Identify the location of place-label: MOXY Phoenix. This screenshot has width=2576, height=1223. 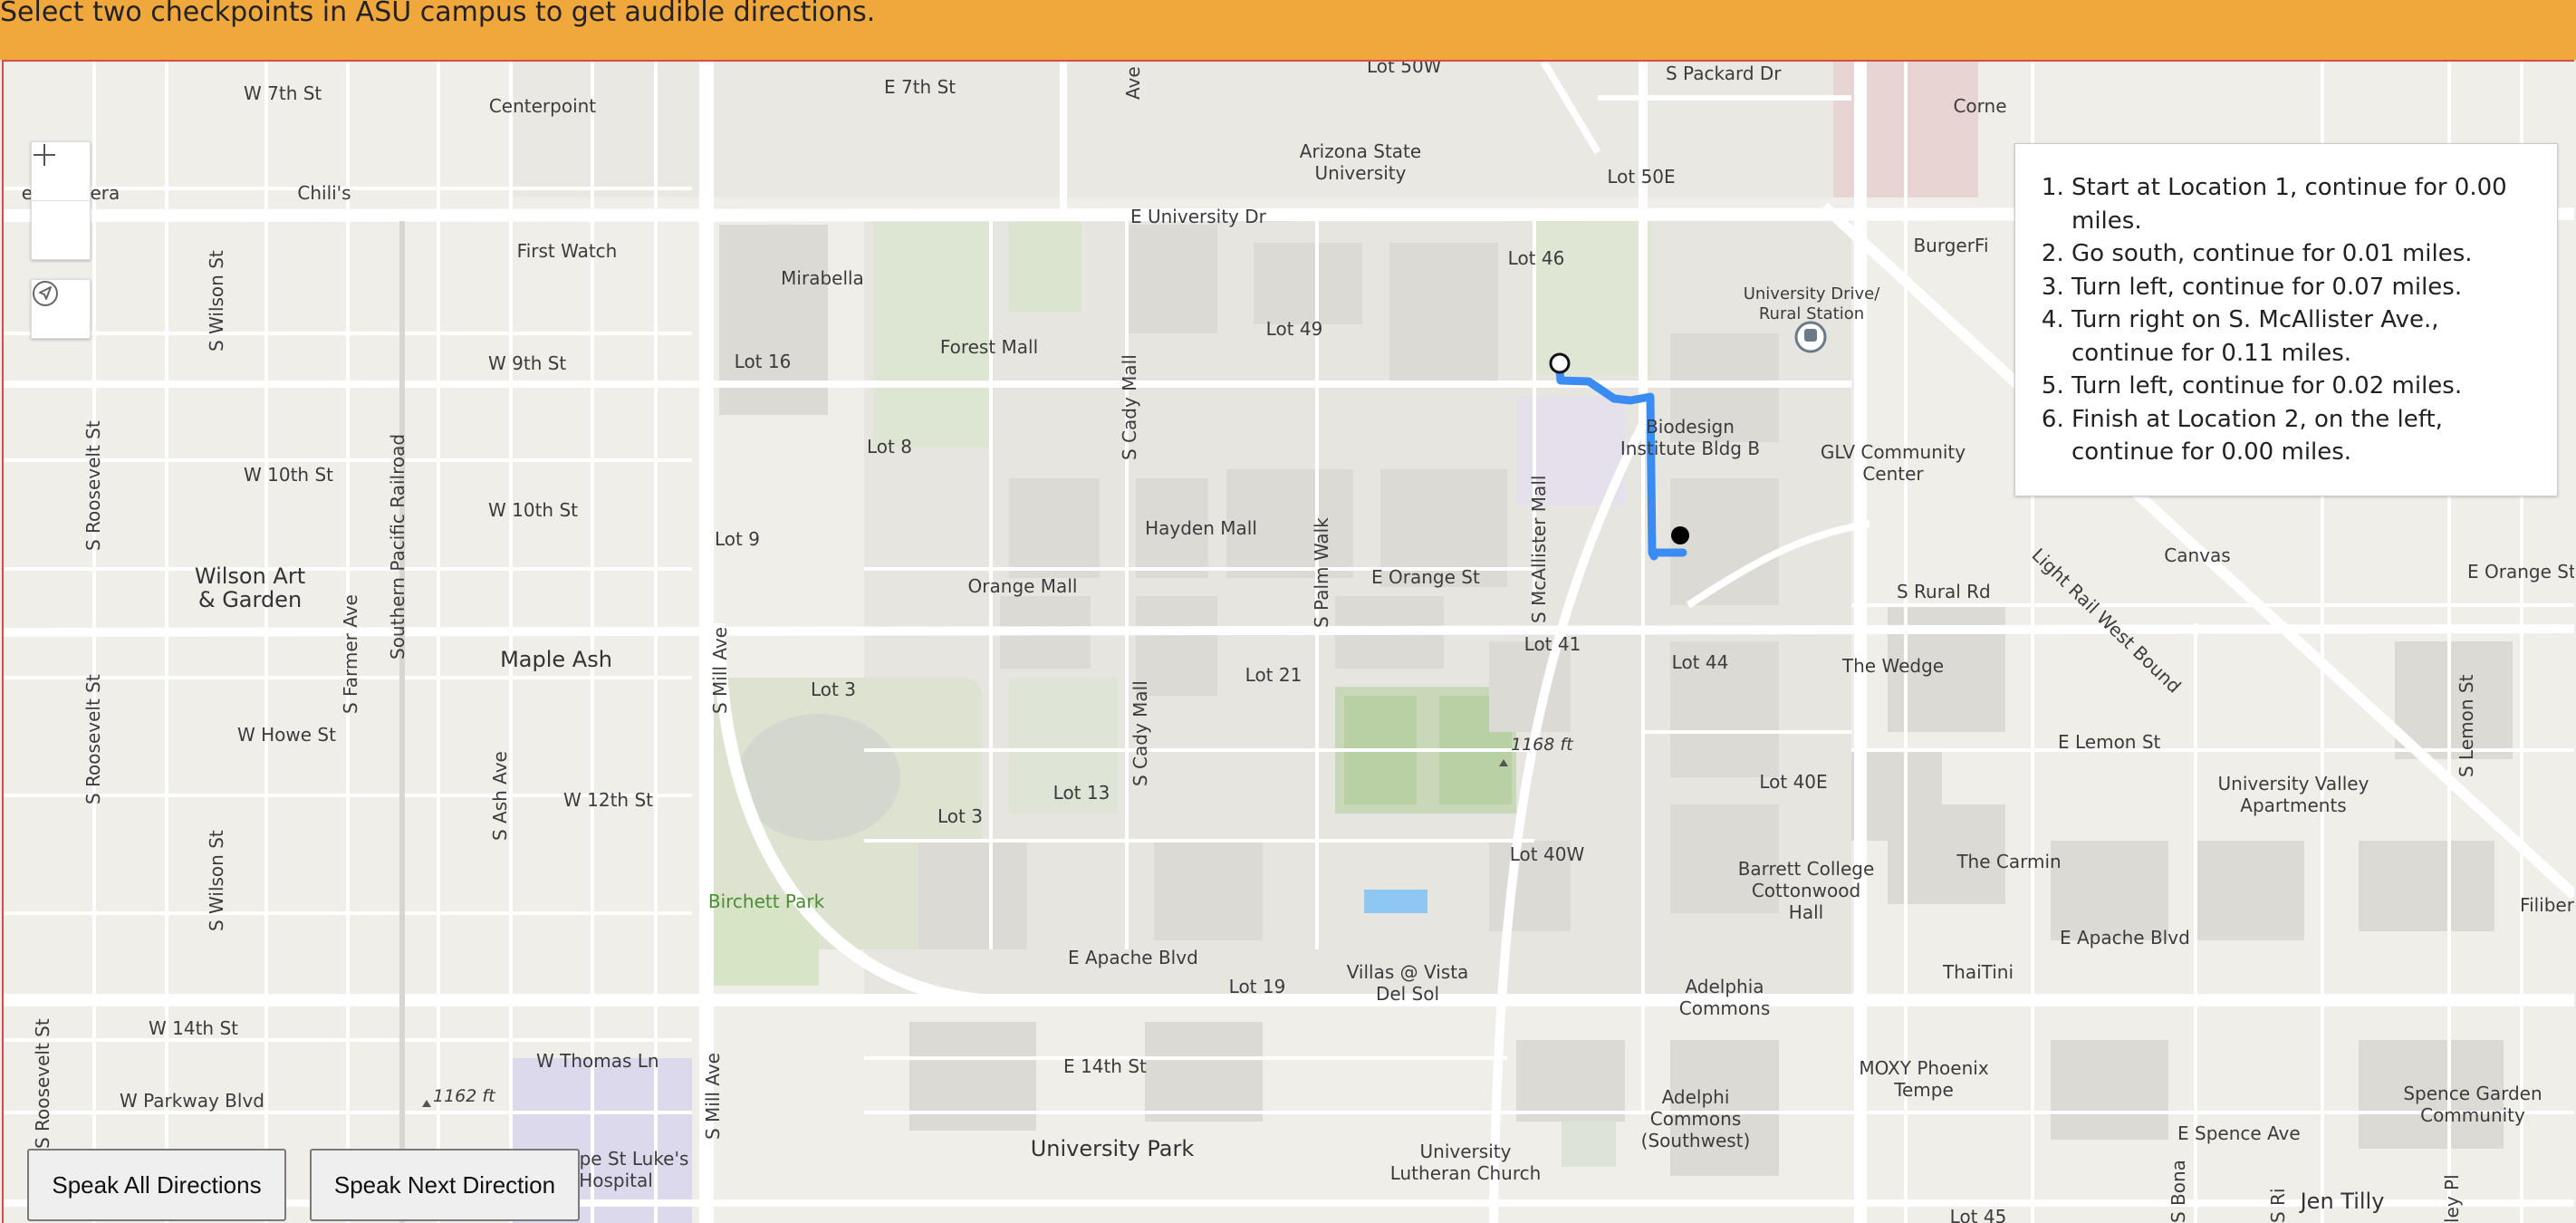
(1924, 1068).